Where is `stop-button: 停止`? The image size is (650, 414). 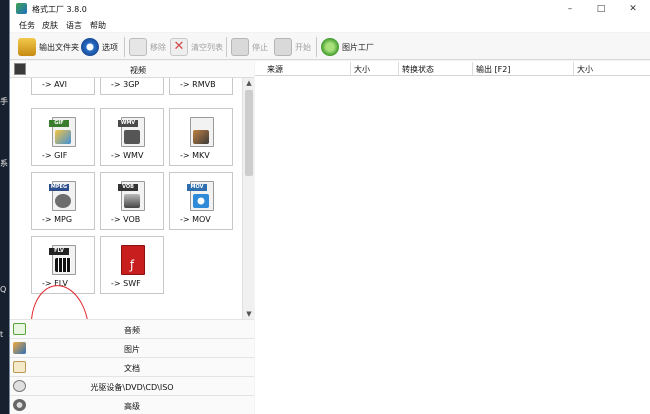 stop-button: 停止 is located at coordinates (249, 47).